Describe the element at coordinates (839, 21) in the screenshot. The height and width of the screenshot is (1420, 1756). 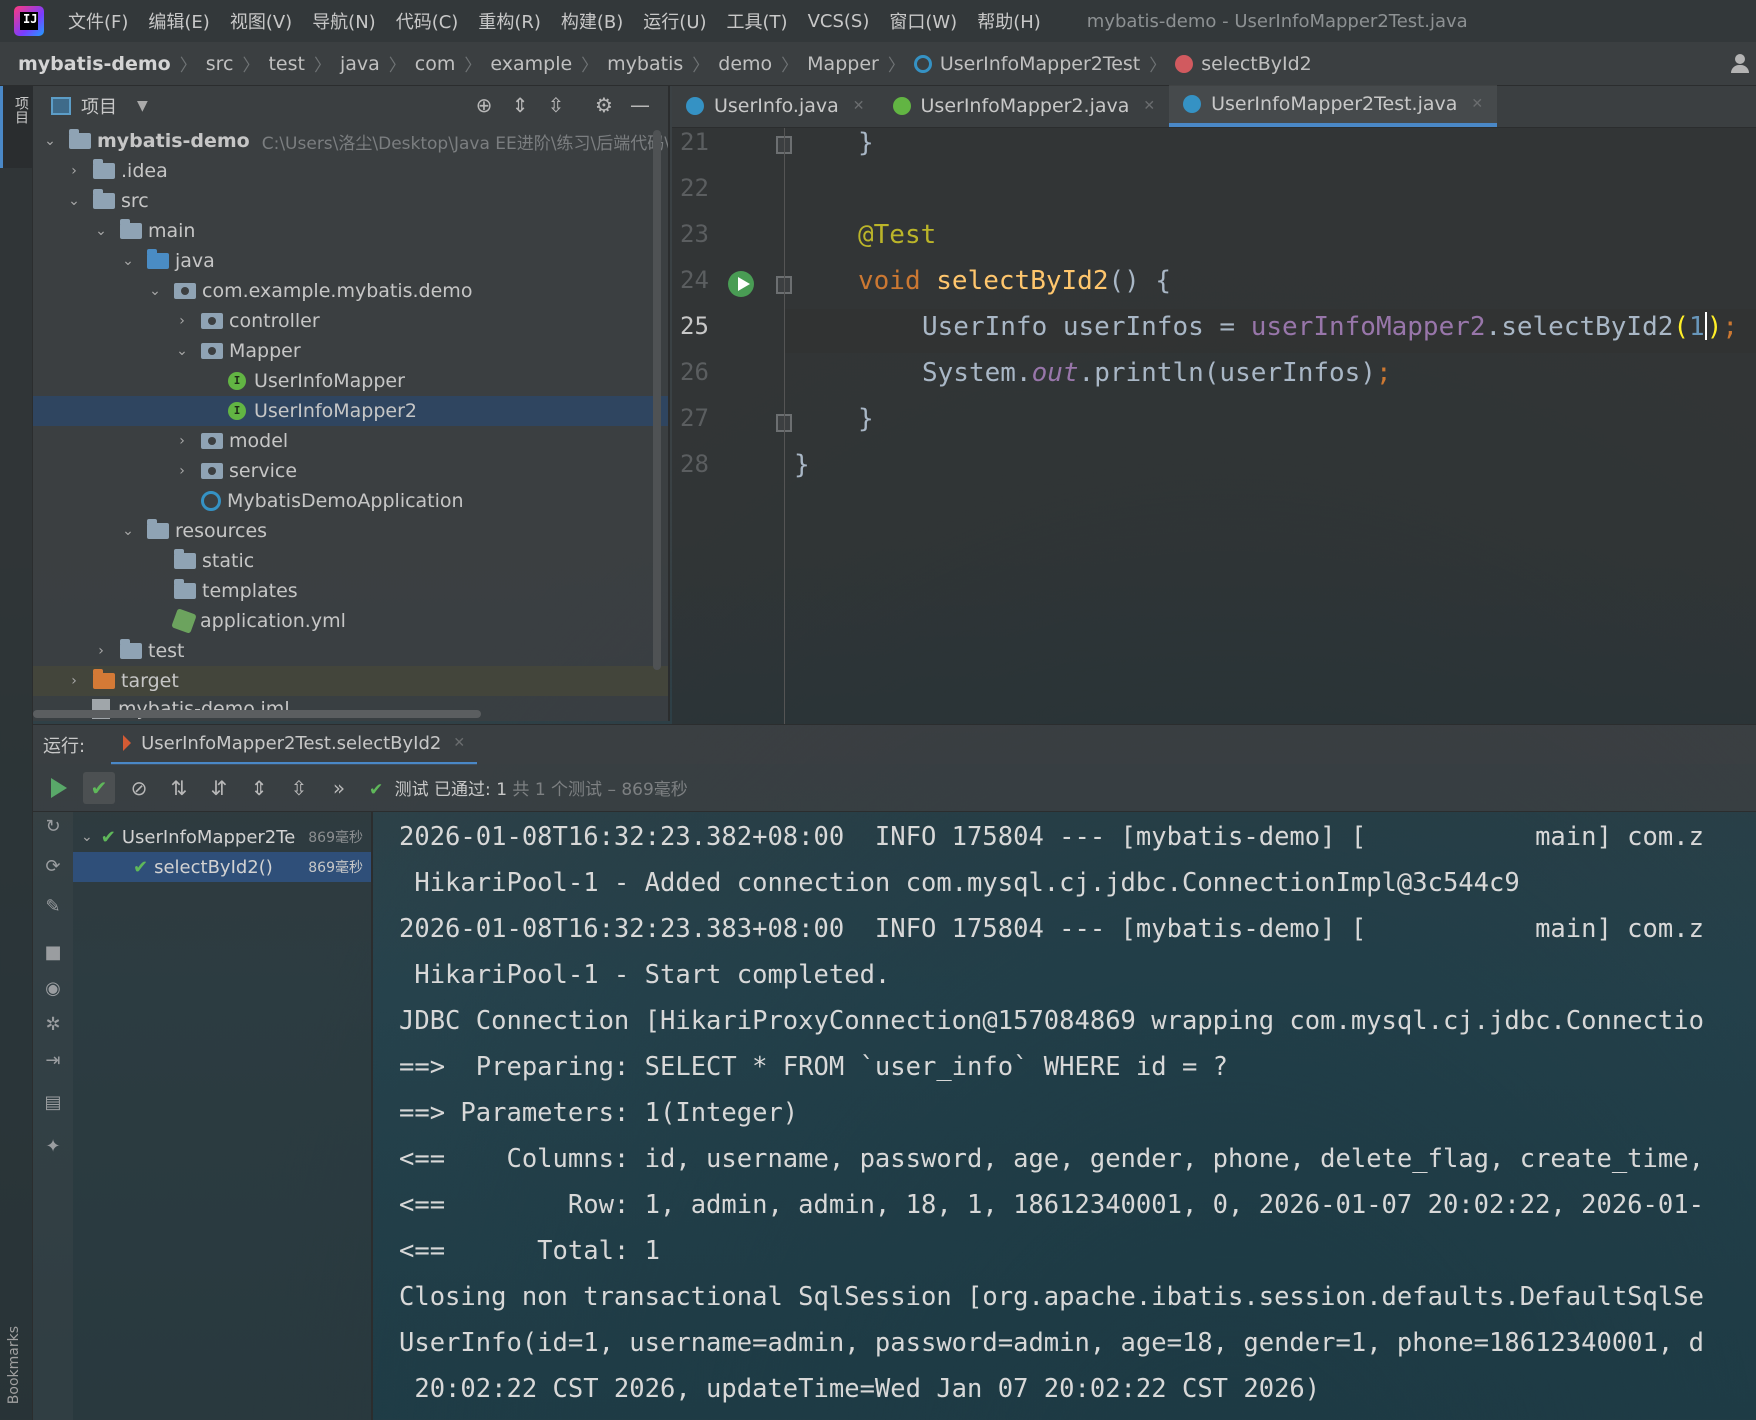
I see `menu-vcs: VCS(S)` at that location.